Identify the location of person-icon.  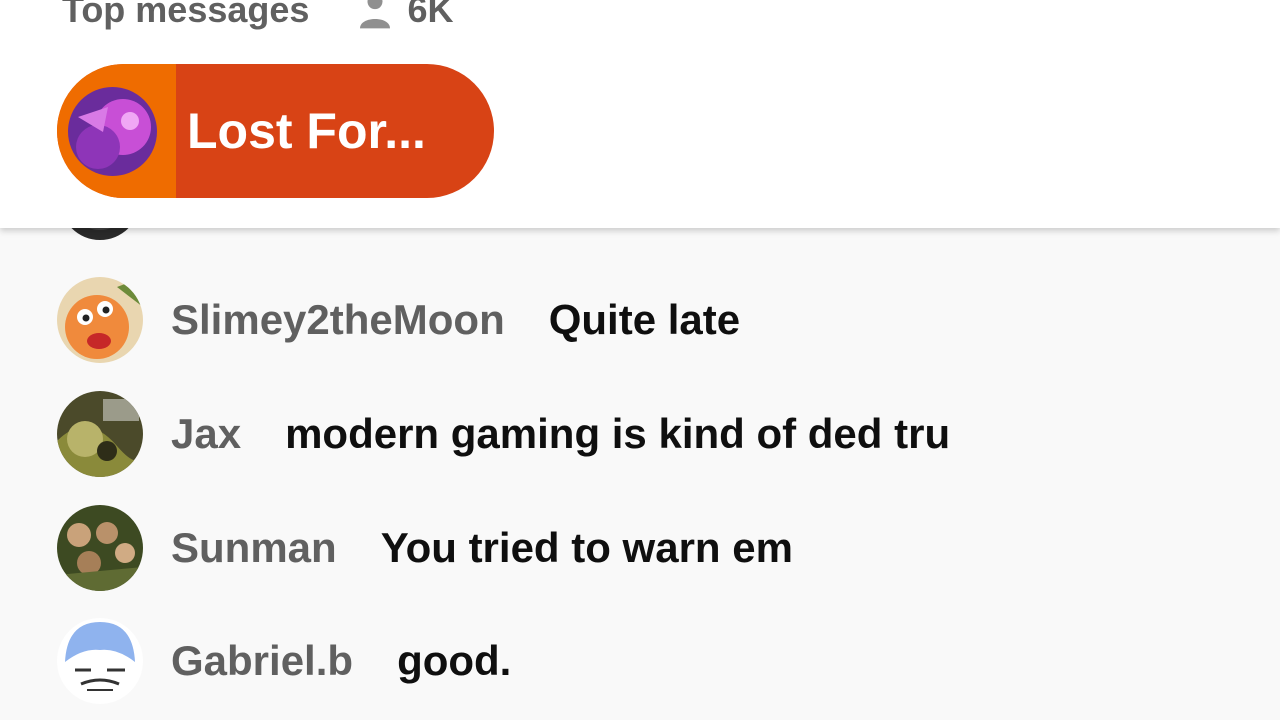
(375, 14).